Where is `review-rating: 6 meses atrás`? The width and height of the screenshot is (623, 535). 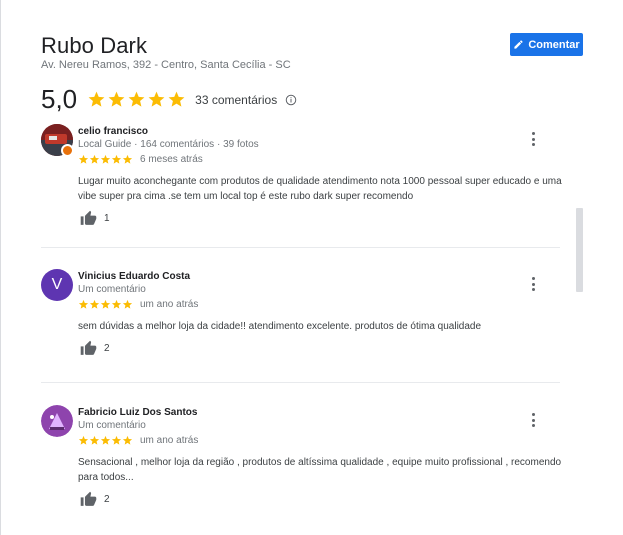 review-rating: 6 meses atrás is located at coordinates (140, 159).